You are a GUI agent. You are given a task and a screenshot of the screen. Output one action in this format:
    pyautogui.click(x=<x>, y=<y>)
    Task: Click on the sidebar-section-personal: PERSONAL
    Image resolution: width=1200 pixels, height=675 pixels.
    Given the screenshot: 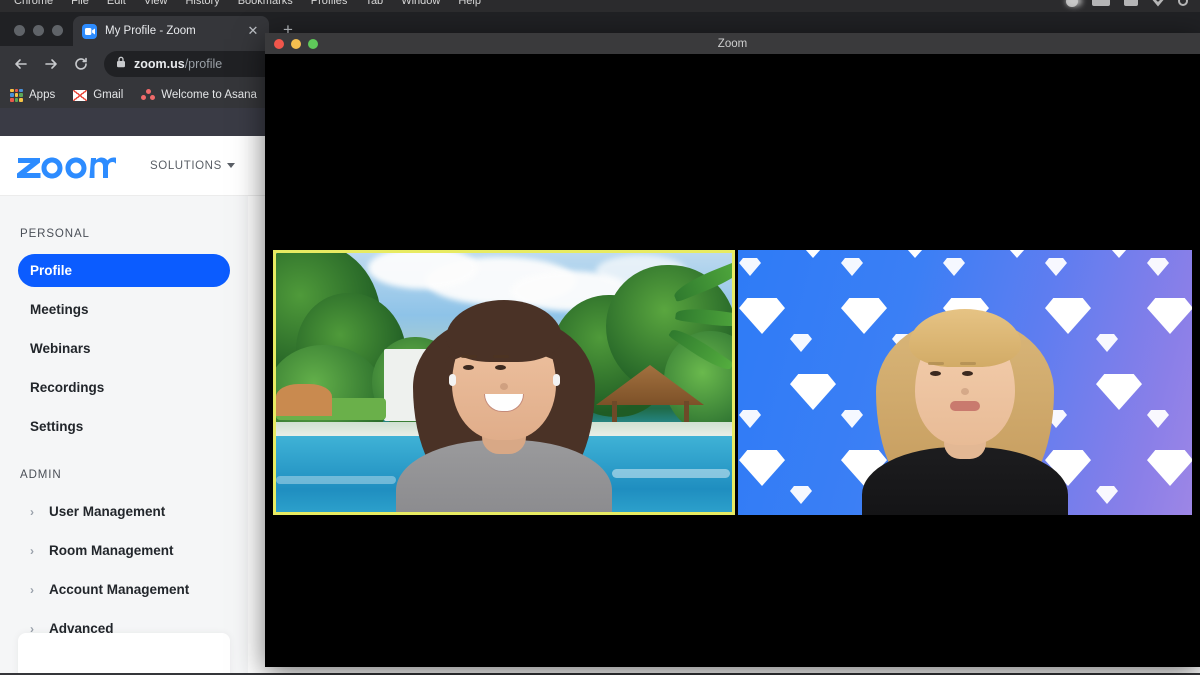 What is the action you would take?
    pyautogui.click(x=55, y=234)
    